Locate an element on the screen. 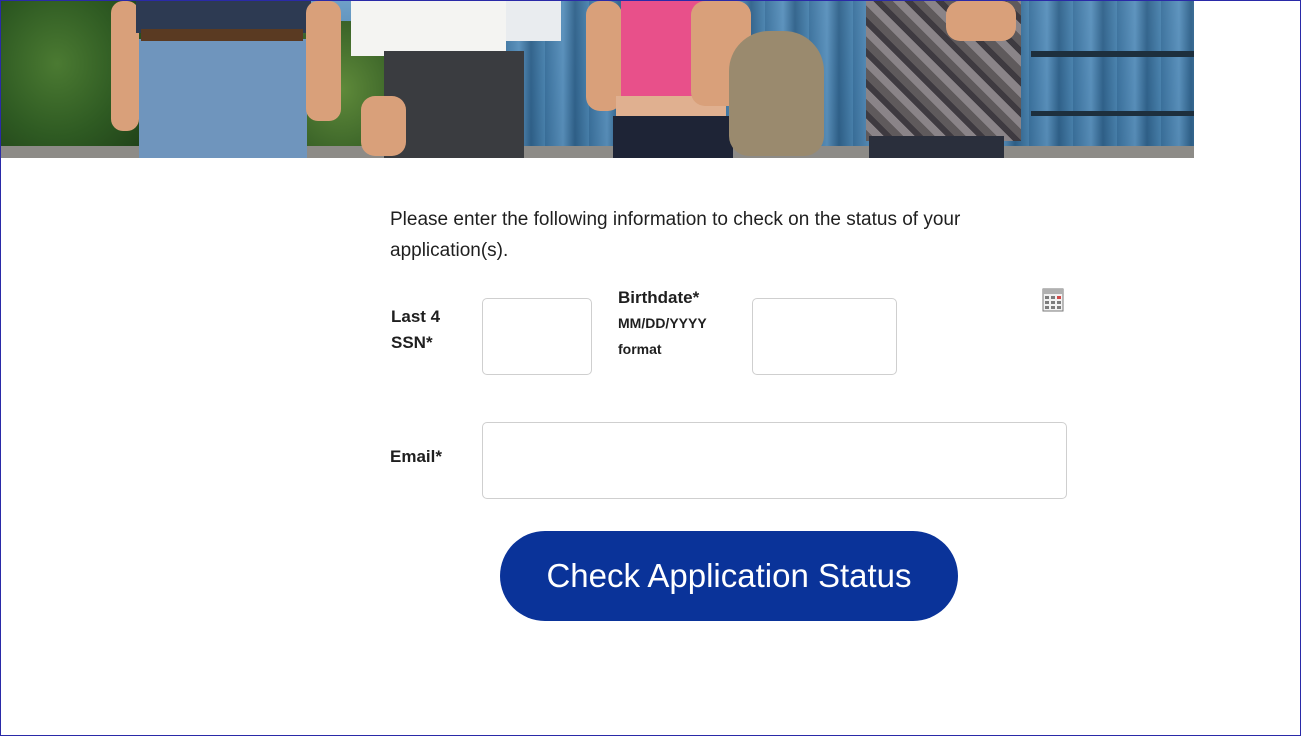 The width and height of the screenshot is (1301, 736). birthdate-input is located at coordinates (824, 336).